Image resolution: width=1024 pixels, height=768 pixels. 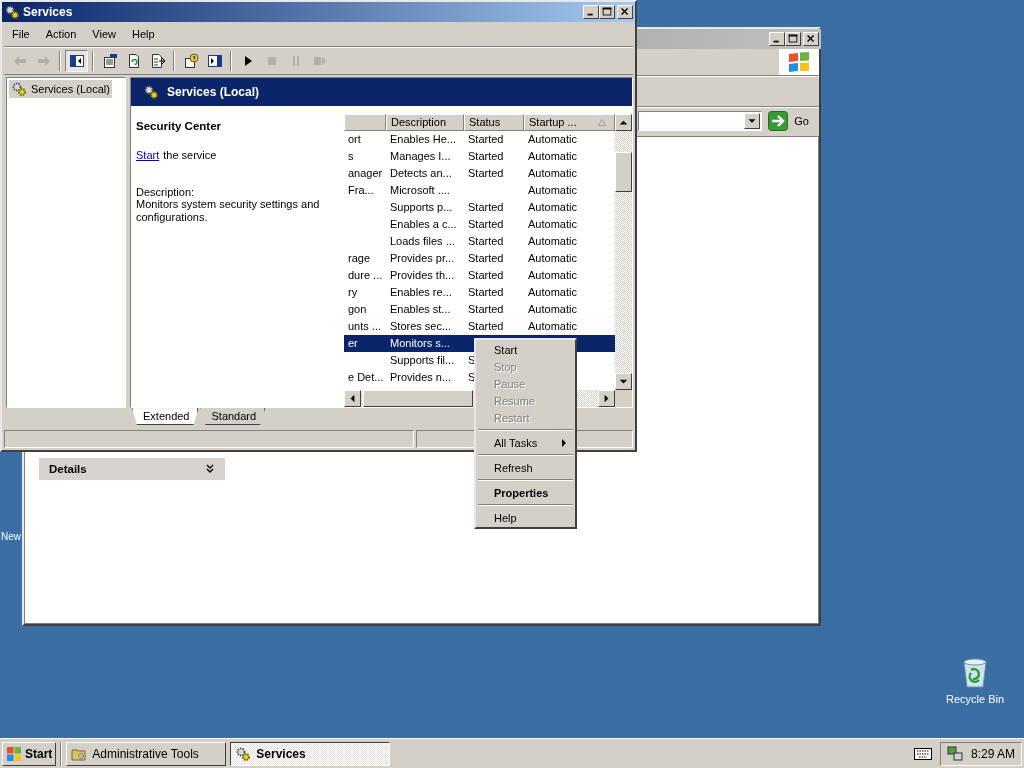 I want to click on tree-pane-icon, so click(x=76, y=60).